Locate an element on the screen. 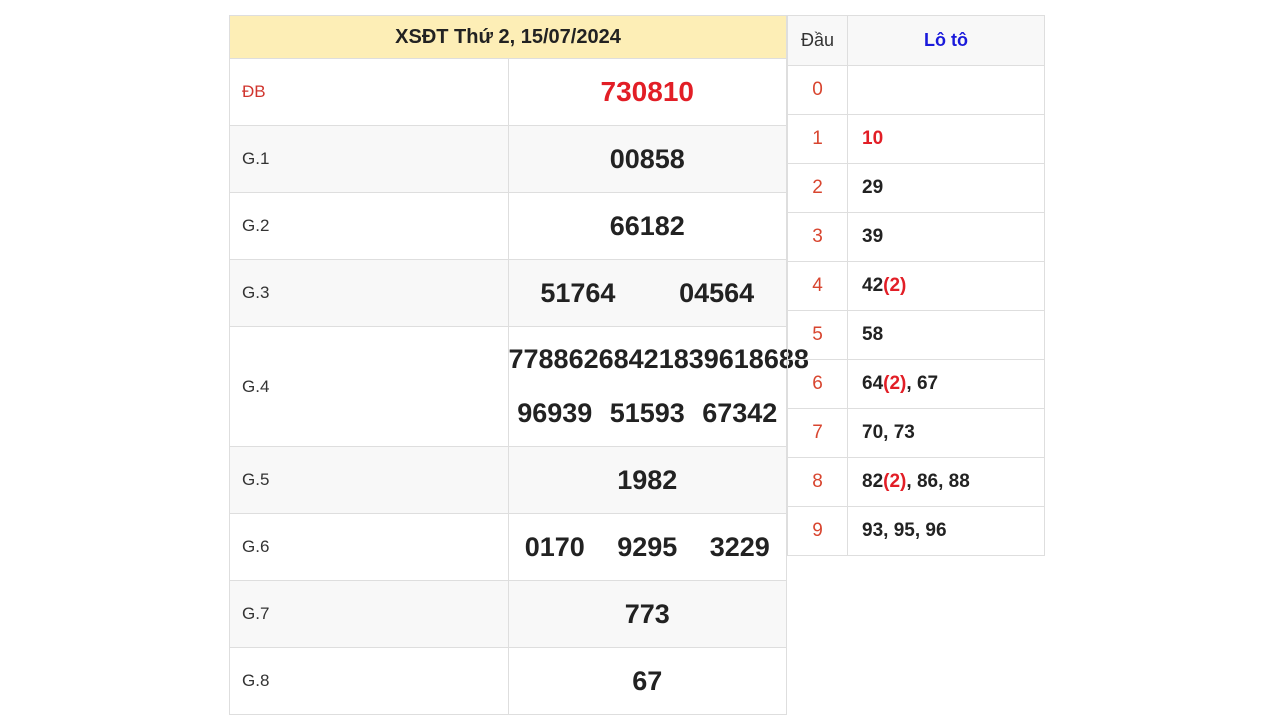  prize-label: G.6 is located at coordinates (369, 547).